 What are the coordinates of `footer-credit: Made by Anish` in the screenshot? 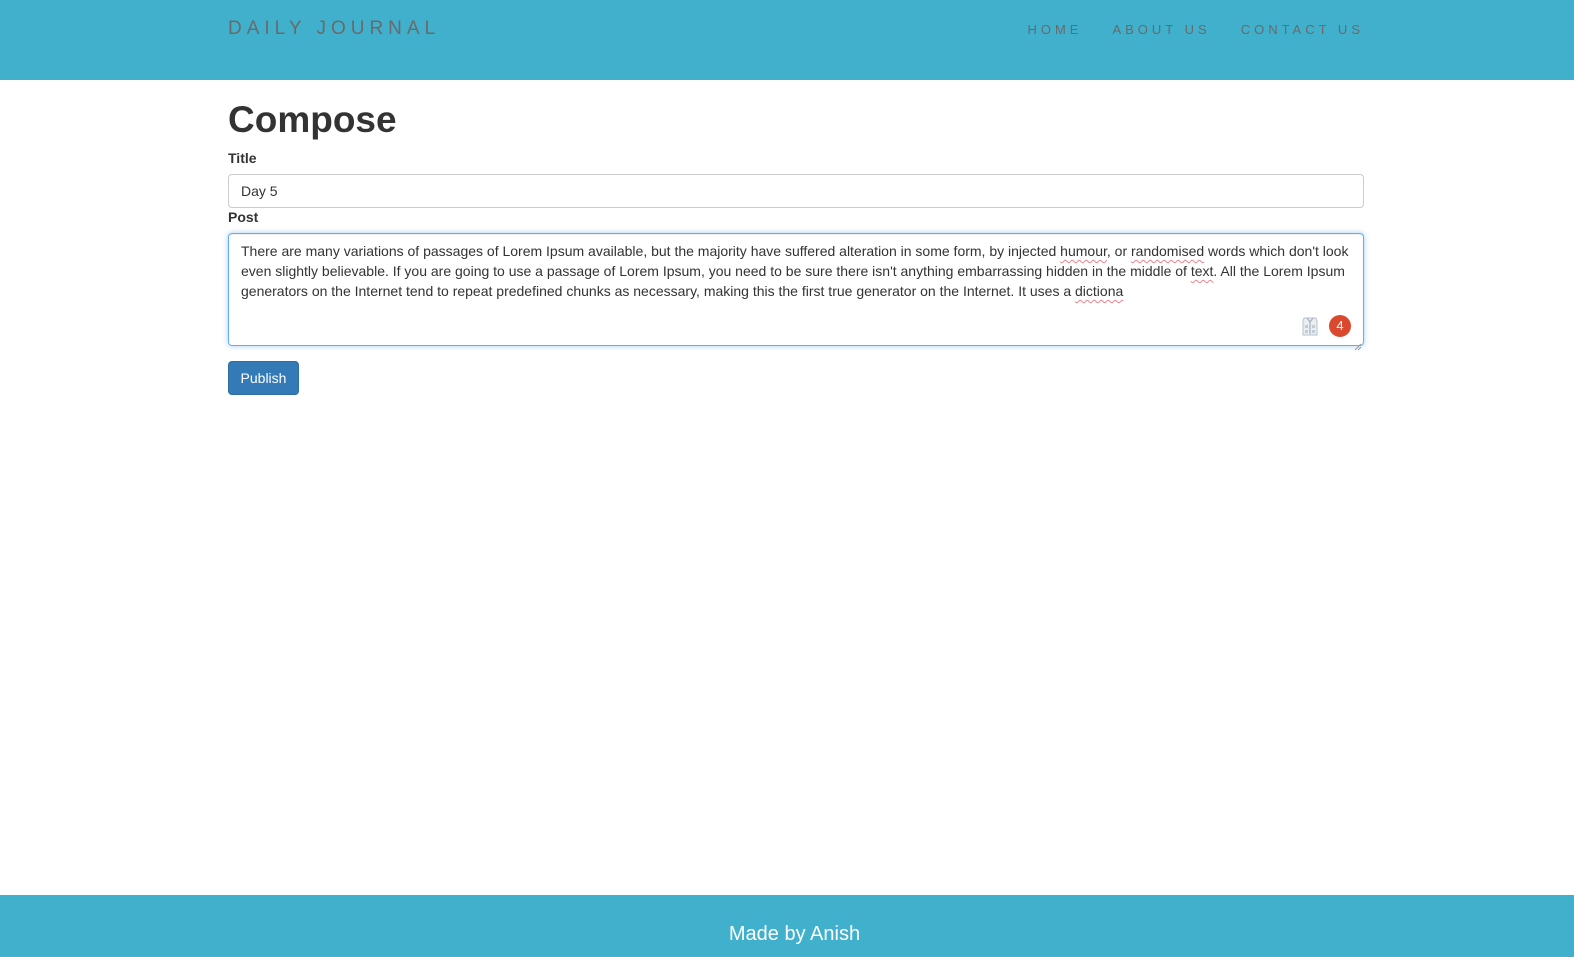 It's located at (794, 934).